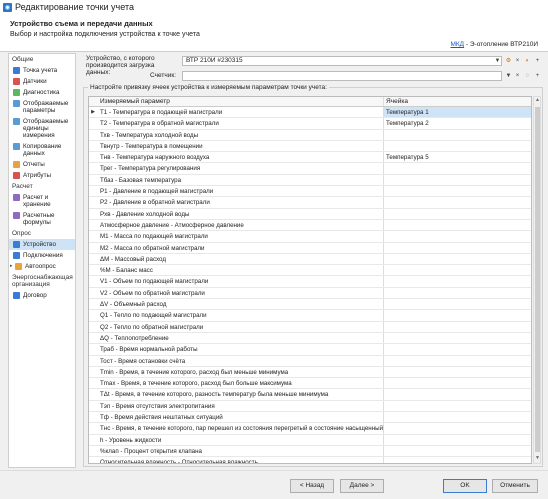 Image resolution: width=548 pixels, height=499 pixels. I want to click on sidebar-item: ▸ Автоопрос, so click(42, 266).